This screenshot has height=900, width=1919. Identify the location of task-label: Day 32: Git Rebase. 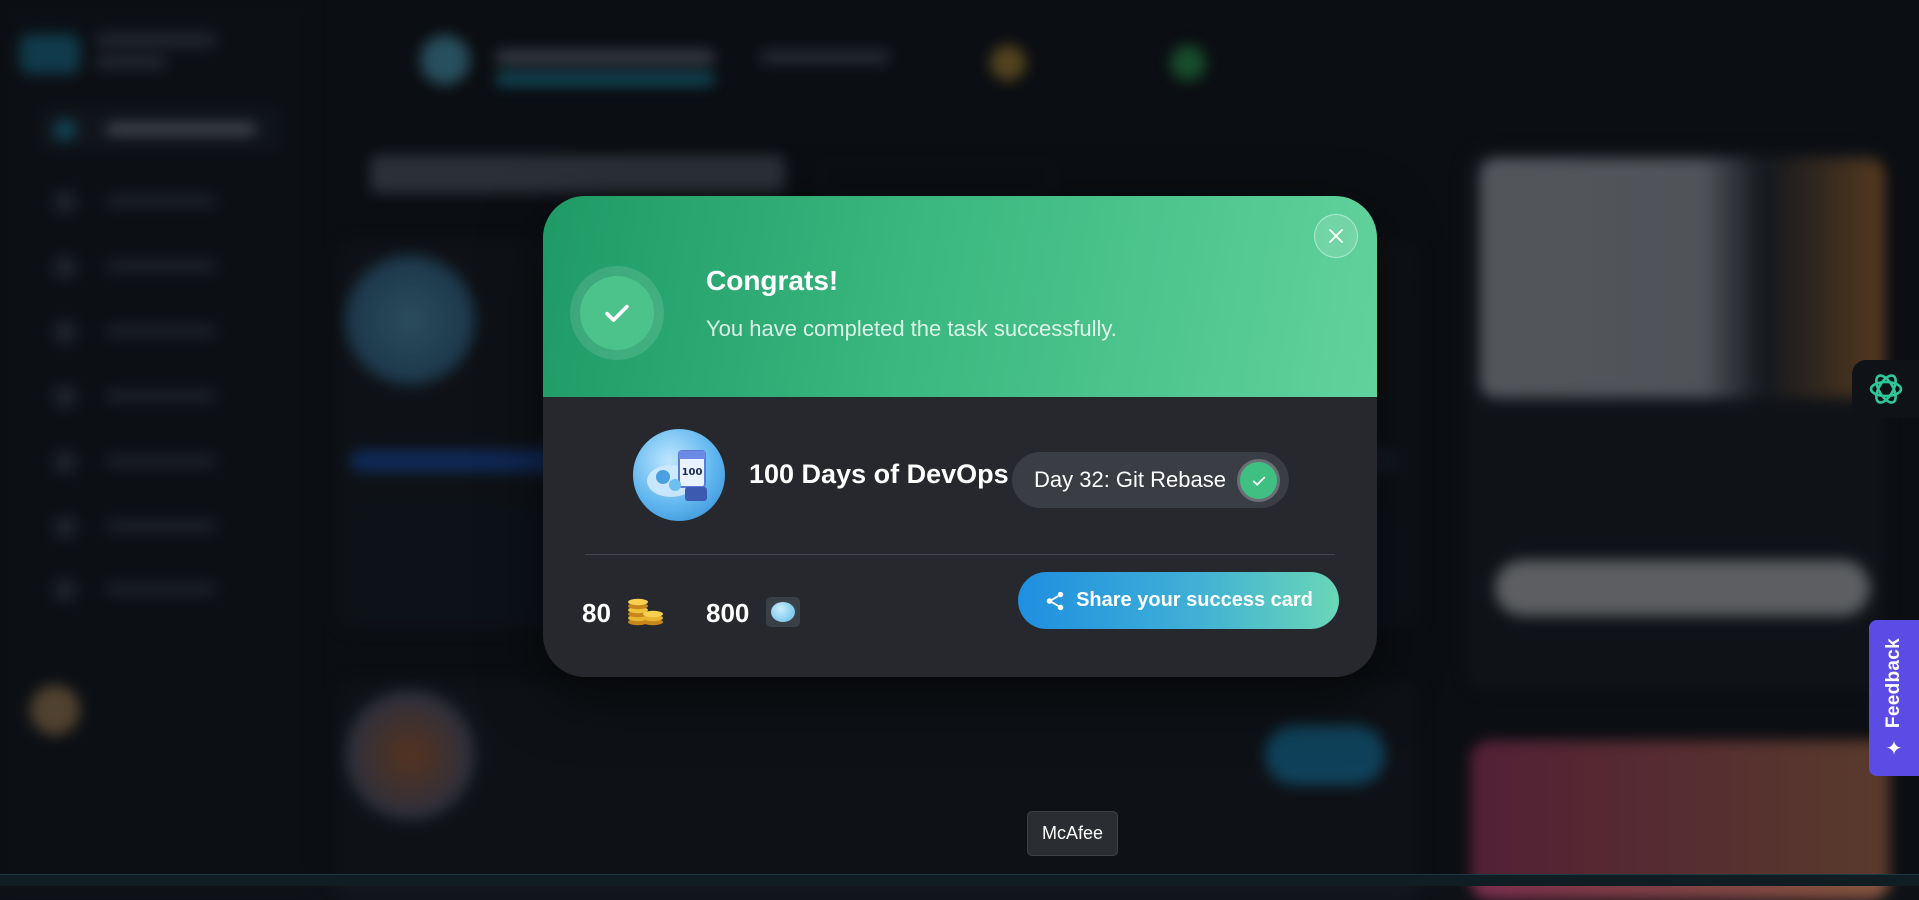
(1130, 479).